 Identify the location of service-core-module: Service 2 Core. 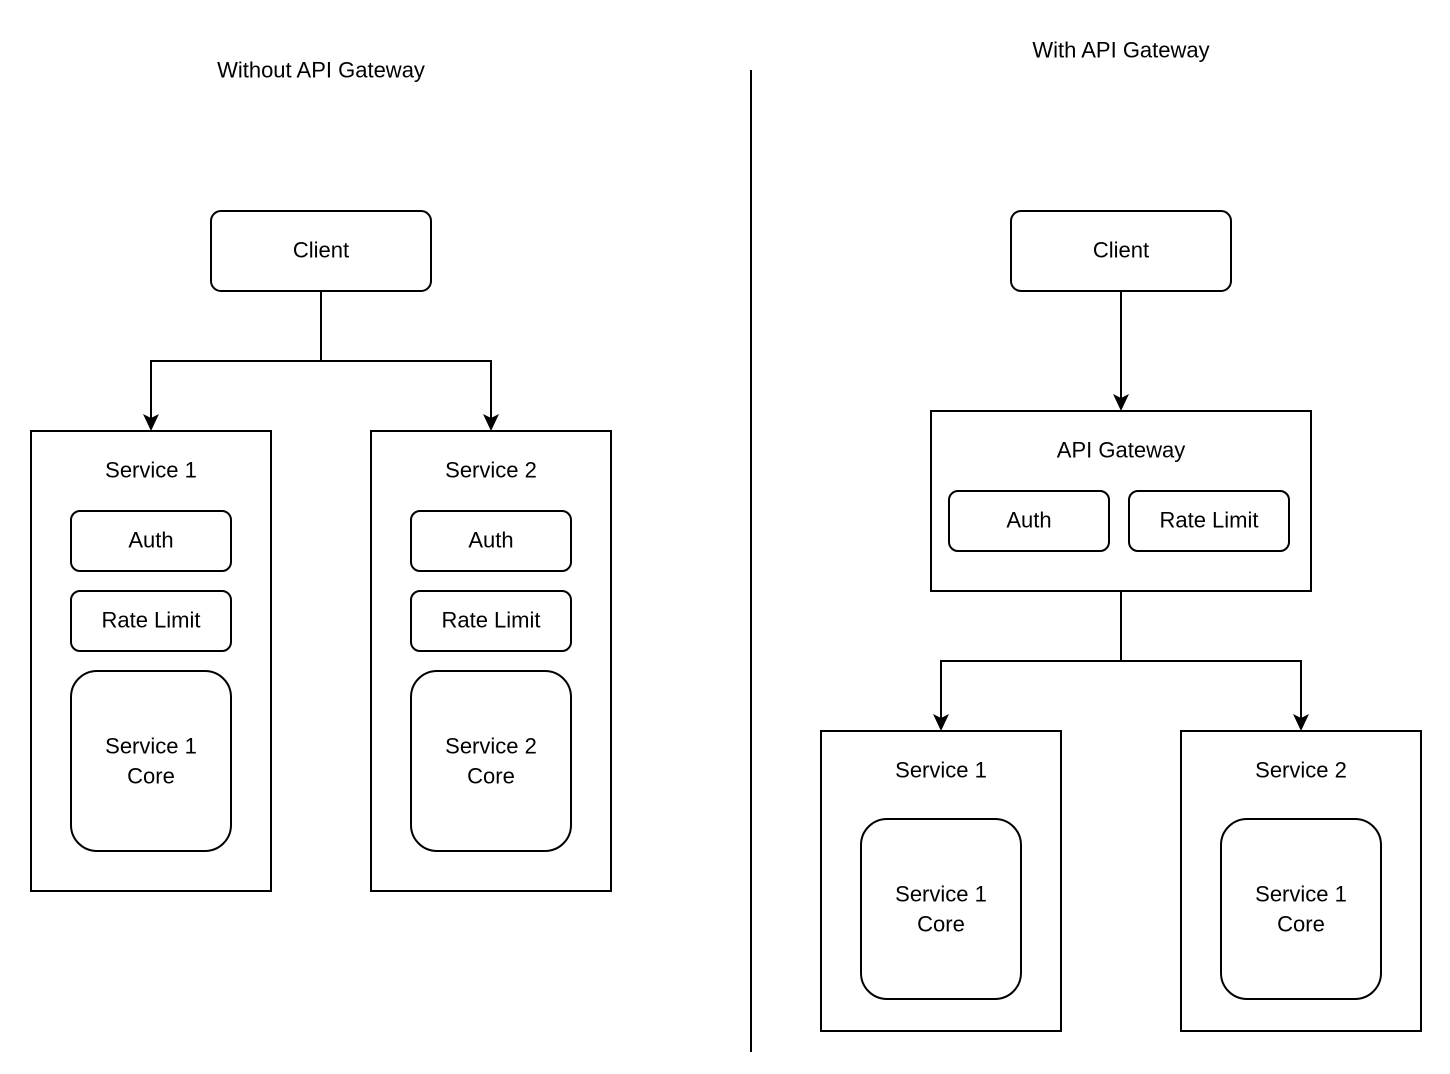
(491, 761).